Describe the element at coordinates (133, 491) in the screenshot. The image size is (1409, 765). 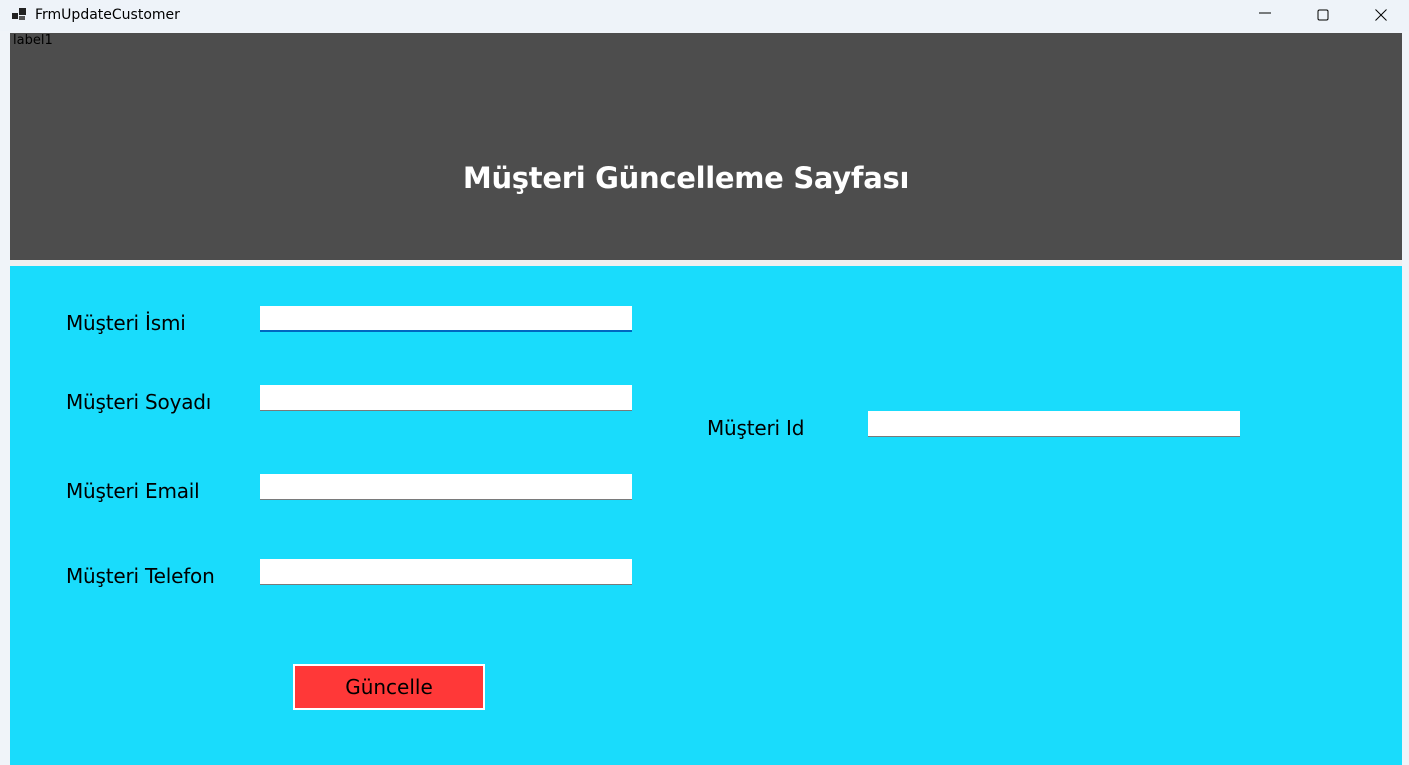
I see `customer-email-label: Müşteri Email` at that location.